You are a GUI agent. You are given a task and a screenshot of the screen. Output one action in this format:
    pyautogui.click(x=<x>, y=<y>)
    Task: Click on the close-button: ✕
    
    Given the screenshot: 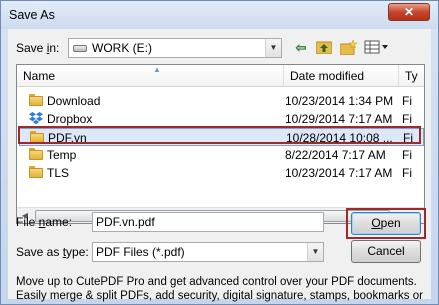 What is the action you would take?
    pyautogui.click(x=409, y=12)
    